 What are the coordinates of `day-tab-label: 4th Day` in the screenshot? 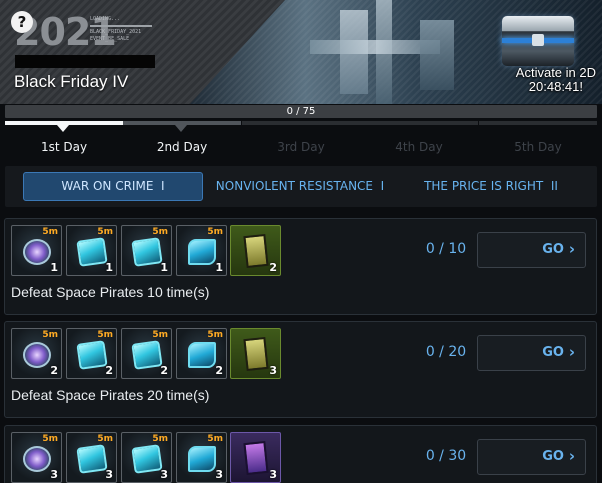 It's located at (419, 147).